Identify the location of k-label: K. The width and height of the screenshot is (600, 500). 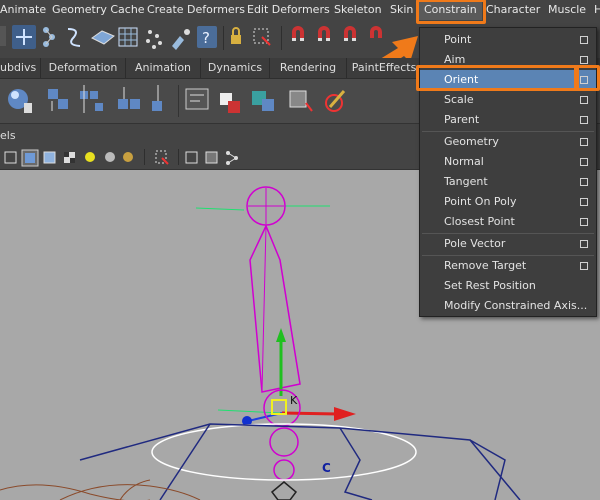
(294, 400).